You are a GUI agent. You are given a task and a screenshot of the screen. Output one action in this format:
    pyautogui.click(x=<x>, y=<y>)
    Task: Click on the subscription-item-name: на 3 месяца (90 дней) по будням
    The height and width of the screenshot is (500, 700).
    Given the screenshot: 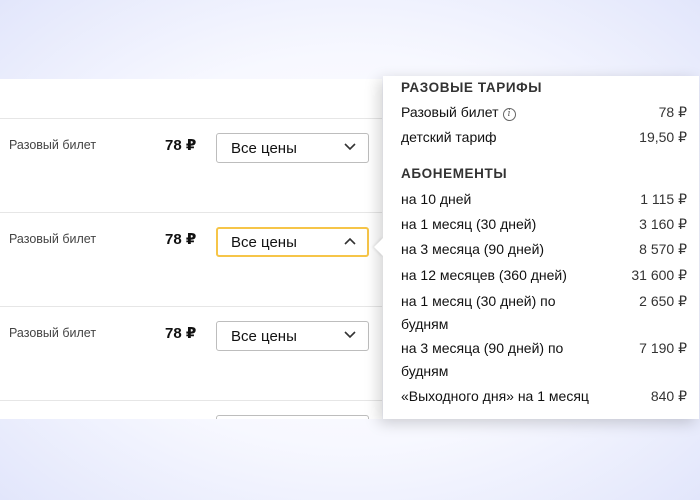 What is the action you would take?
    pyautogui.click(x=482, y=359)
    